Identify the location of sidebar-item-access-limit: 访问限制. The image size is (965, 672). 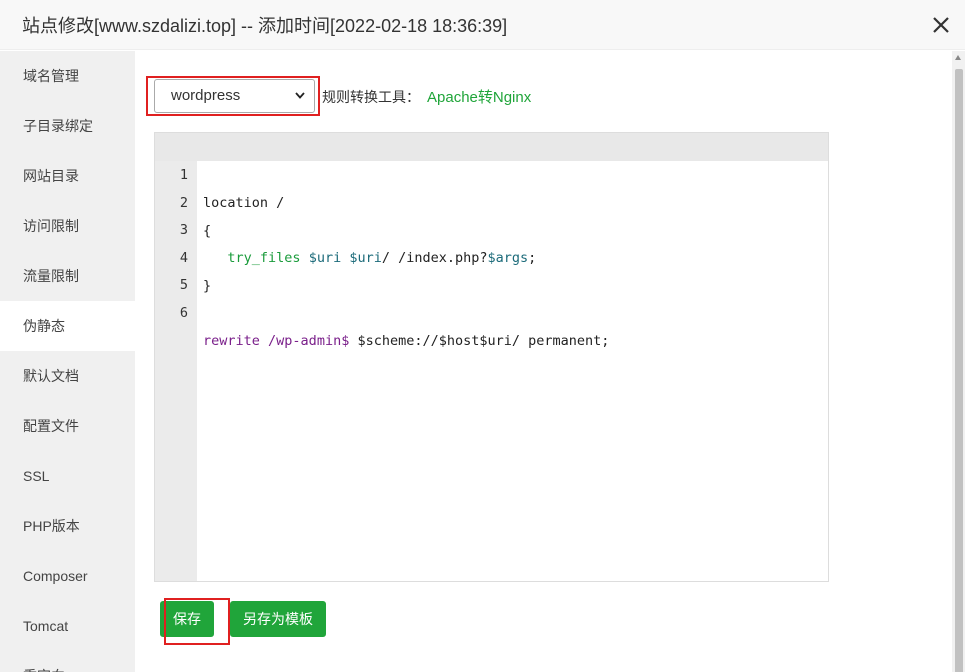
(67, 226).